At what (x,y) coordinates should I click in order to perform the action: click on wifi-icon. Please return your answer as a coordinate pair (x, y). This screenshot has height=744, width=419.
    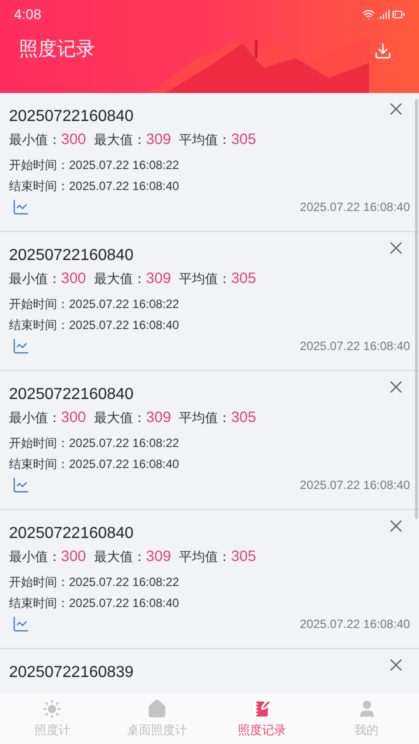
    Looking at the image, I should click on (368, 14).